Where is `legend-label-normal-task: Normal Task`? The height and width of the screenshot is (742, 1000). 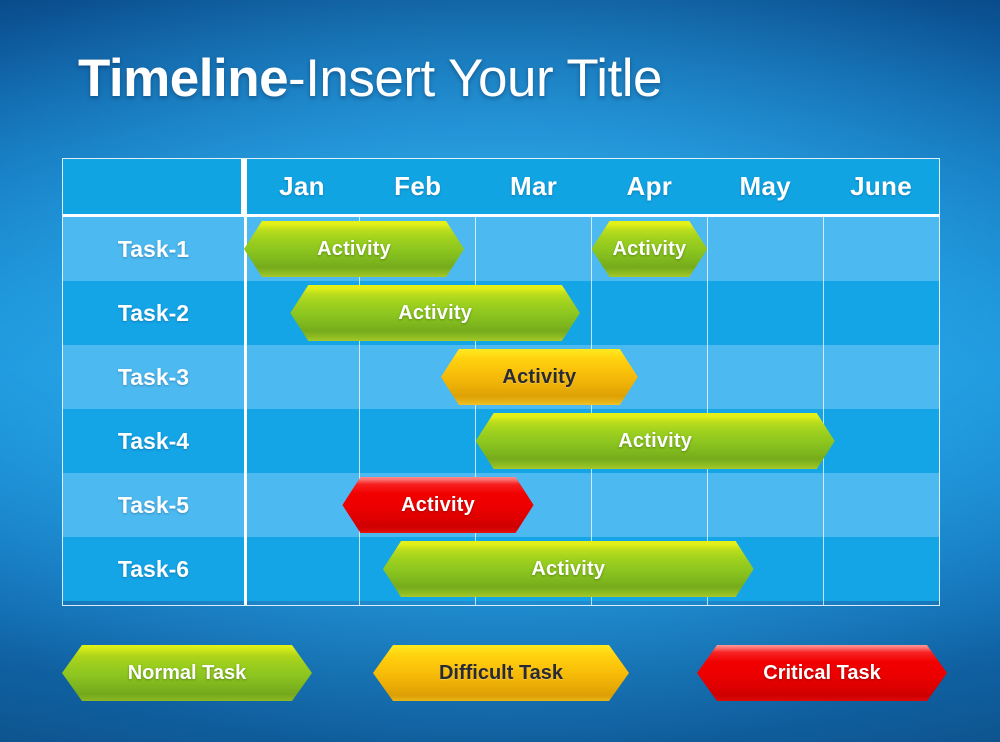
legend-label-normal-task: Normal Task is located at coordinates (187, 672).